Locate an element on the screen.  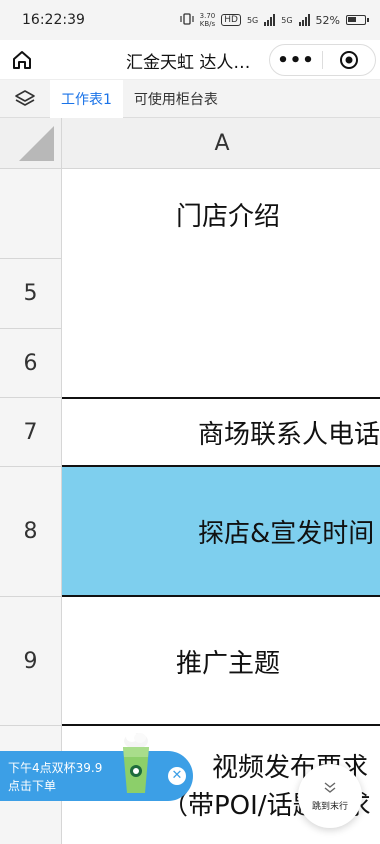
target-close-icon is located at coordinates (349, 60).